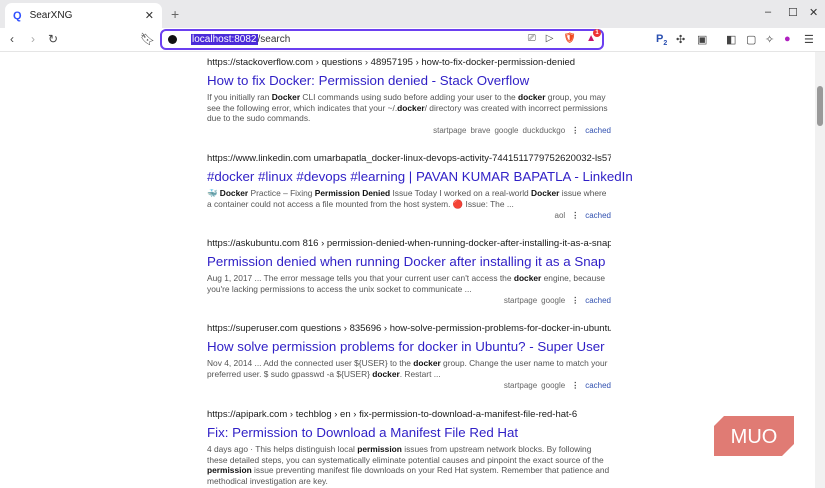 The width and height of the screenshot is (825, 488). What do you see at coordinates (274, 39) in the screenshot?
I see `address-path: /search` at bounding box center [274, 39].